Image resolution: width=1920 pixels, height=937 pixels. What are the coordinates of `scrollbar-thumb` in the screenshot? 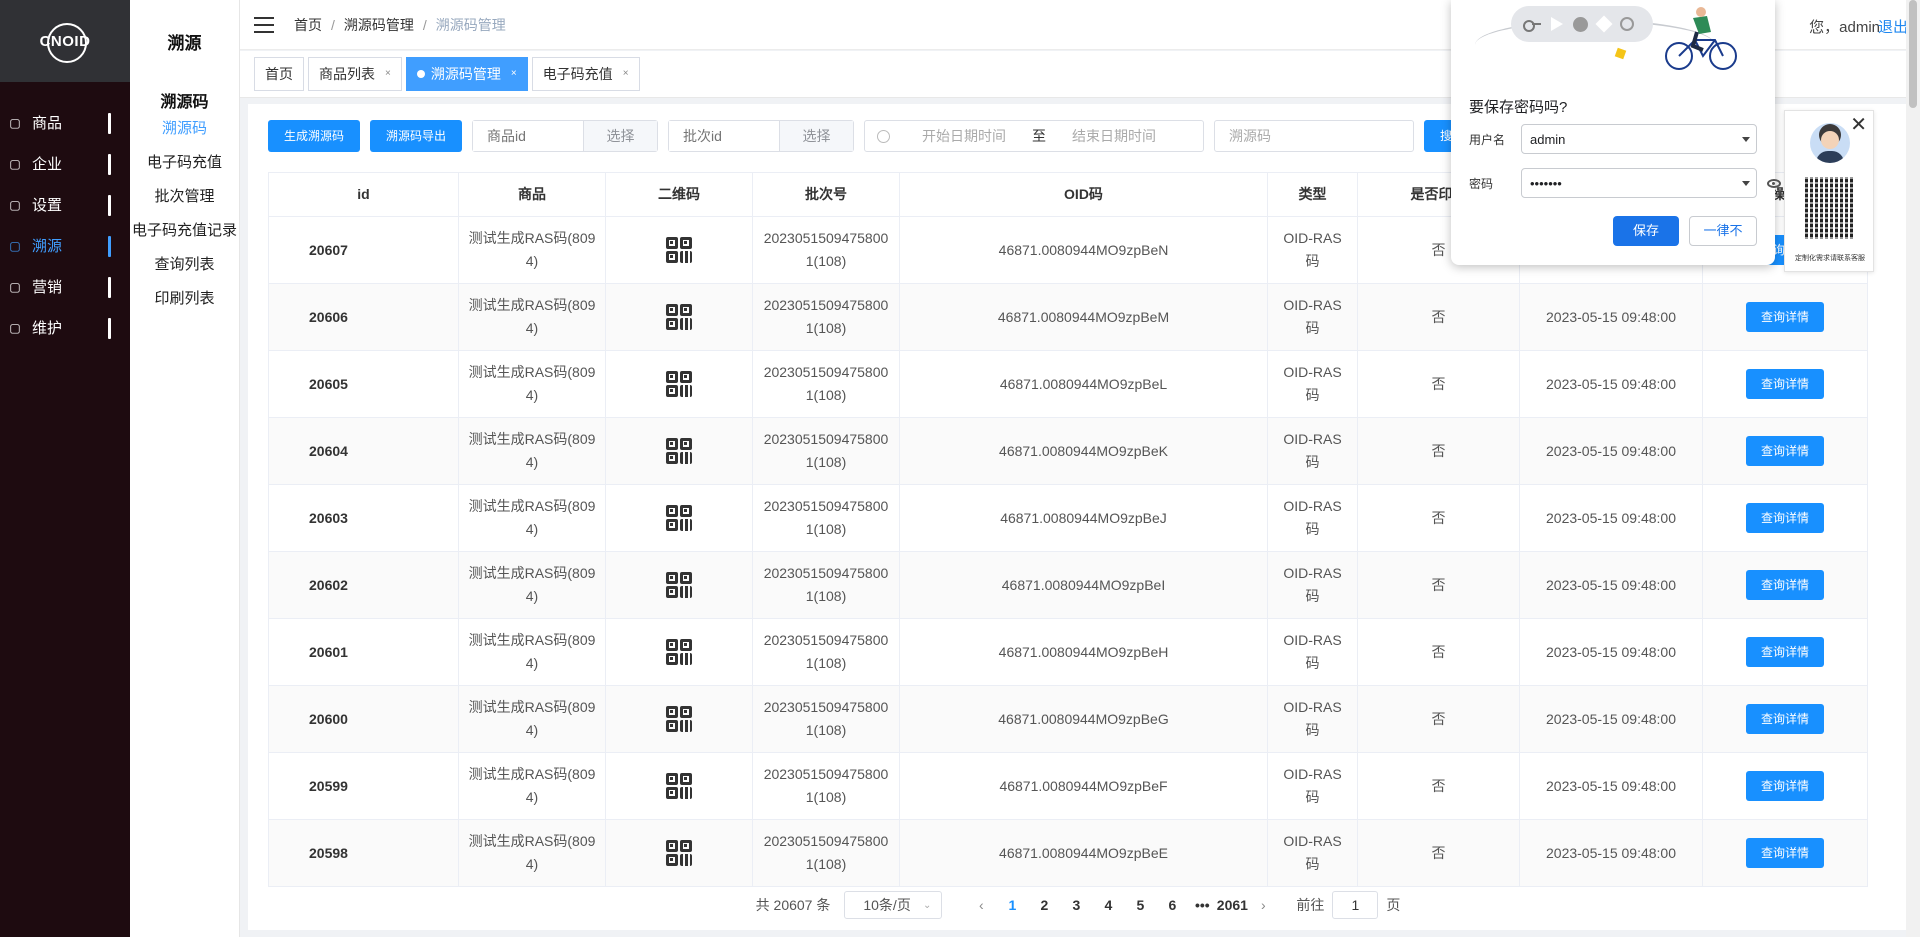 It's located at (1913, 54).